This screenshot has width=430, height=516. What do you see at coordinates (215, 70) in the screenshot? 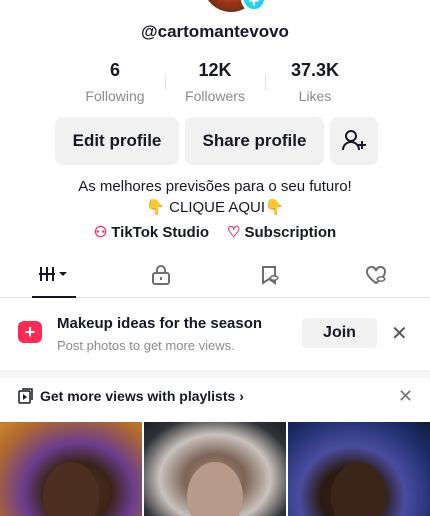
I see `stat-value: 12K` at bounding box center [215, 70].